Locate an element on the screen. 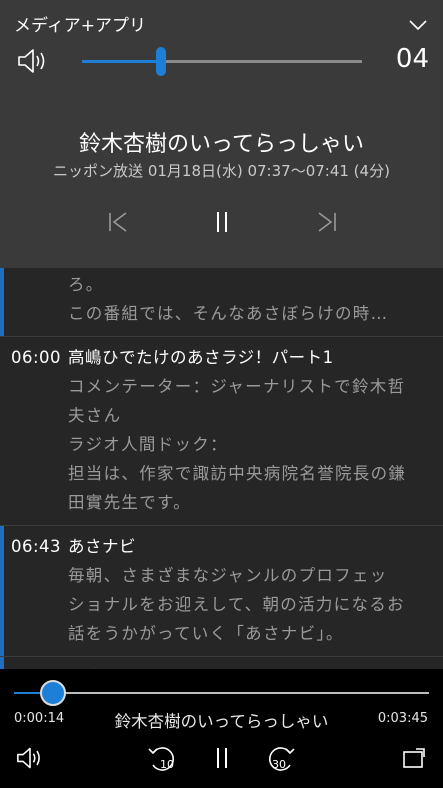 This screenshot has width=443, height=788. program-time: 06:00 is located at coordinates (36, 357).